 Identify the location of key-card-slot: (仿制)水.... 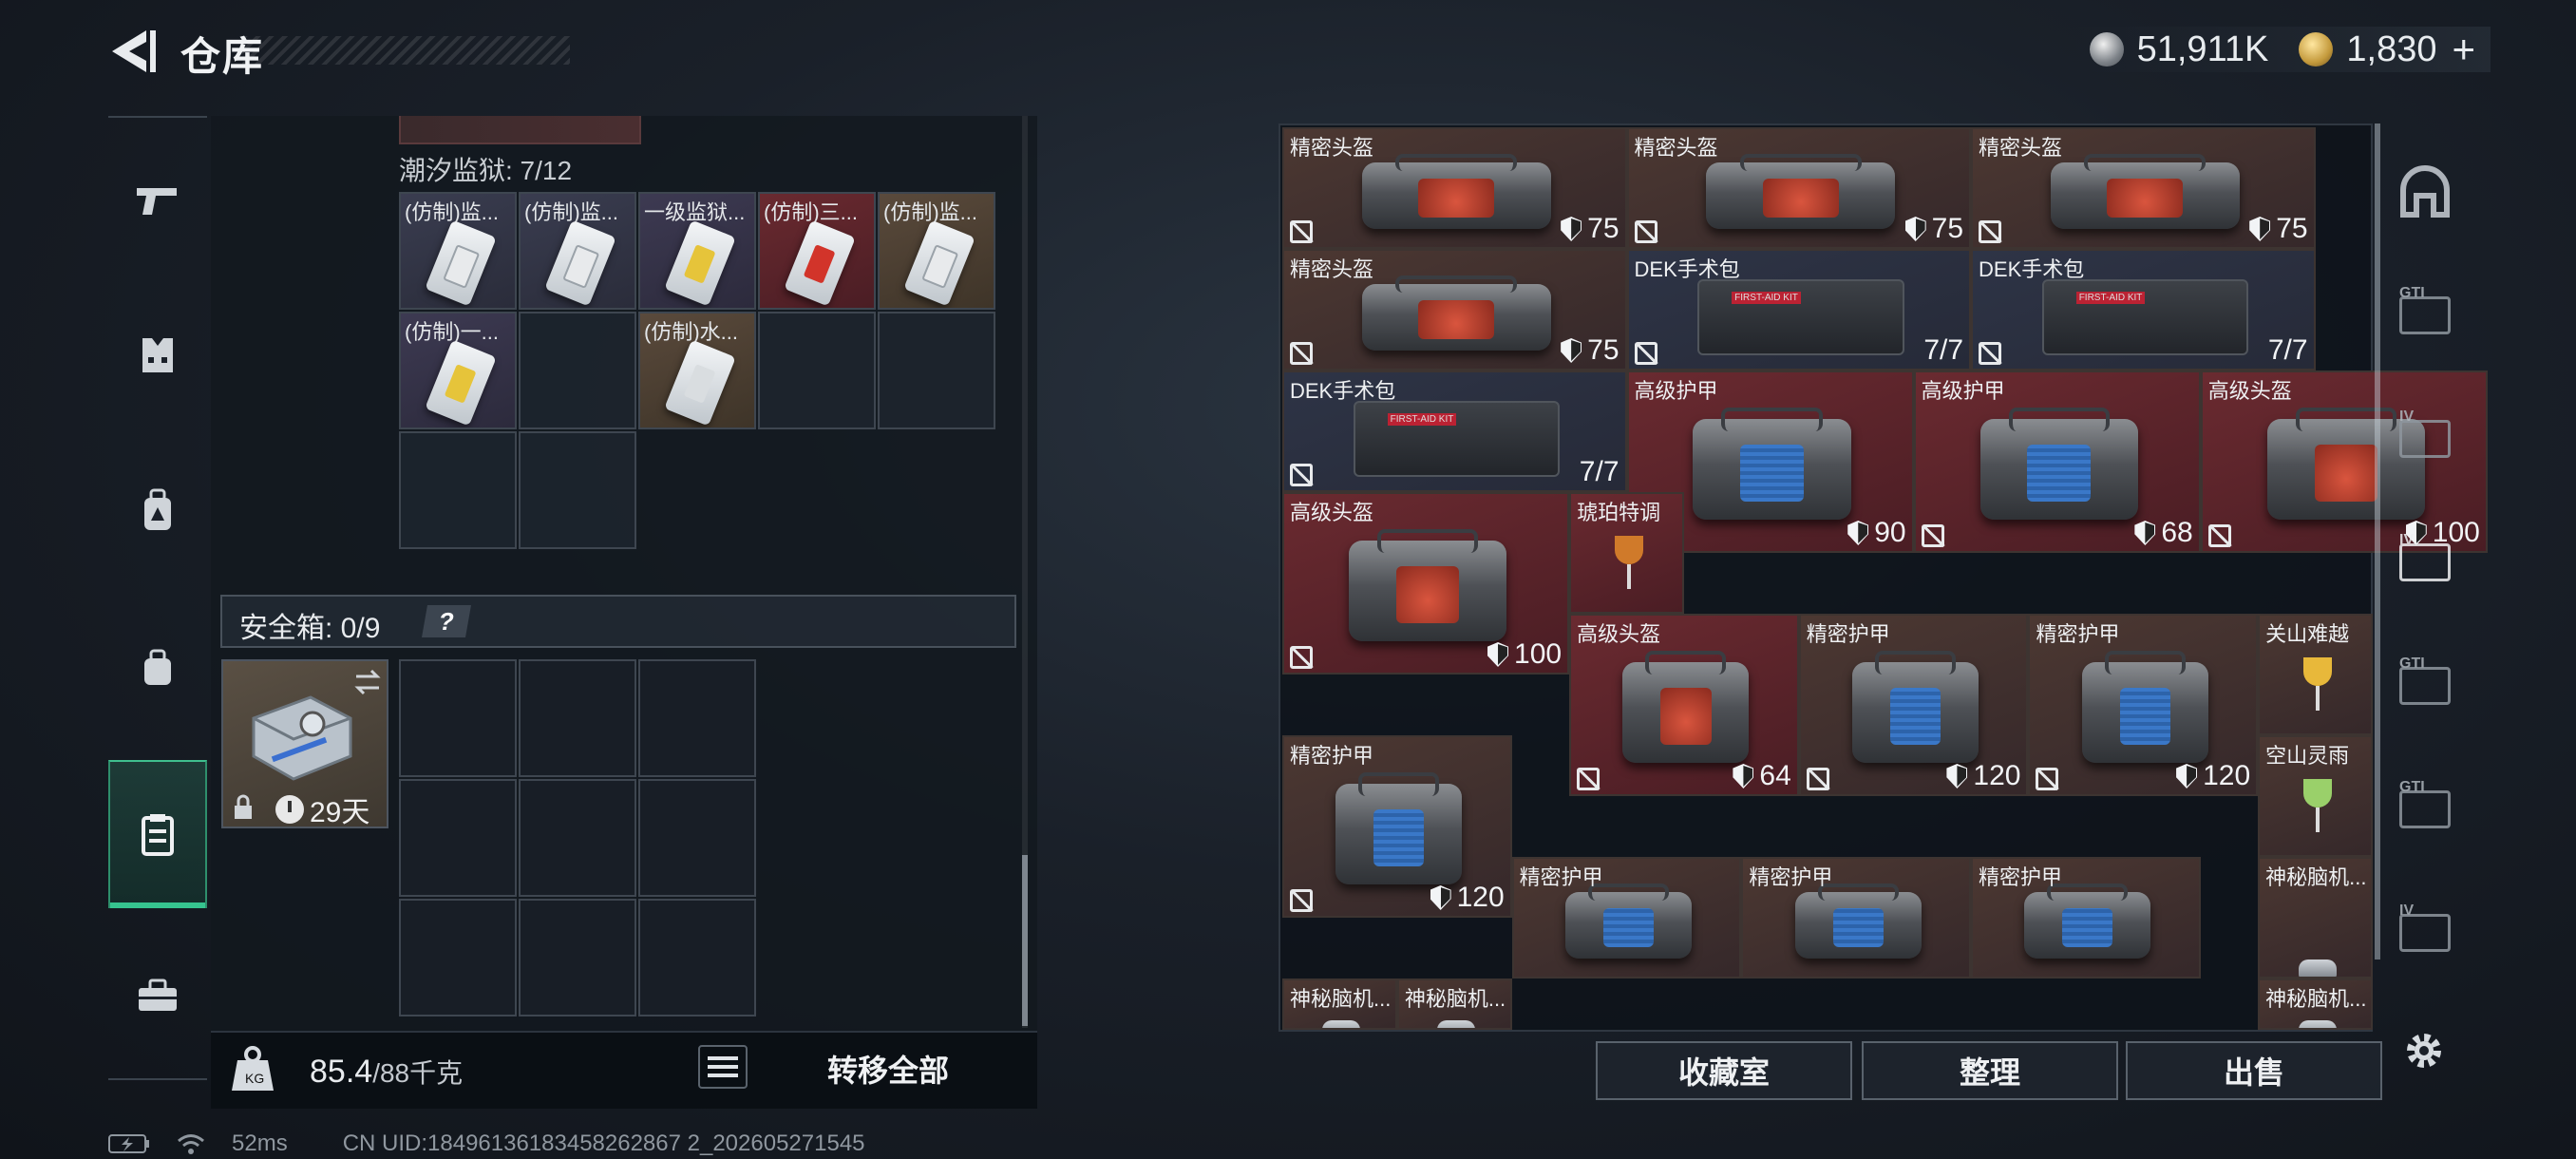
(697, 370).